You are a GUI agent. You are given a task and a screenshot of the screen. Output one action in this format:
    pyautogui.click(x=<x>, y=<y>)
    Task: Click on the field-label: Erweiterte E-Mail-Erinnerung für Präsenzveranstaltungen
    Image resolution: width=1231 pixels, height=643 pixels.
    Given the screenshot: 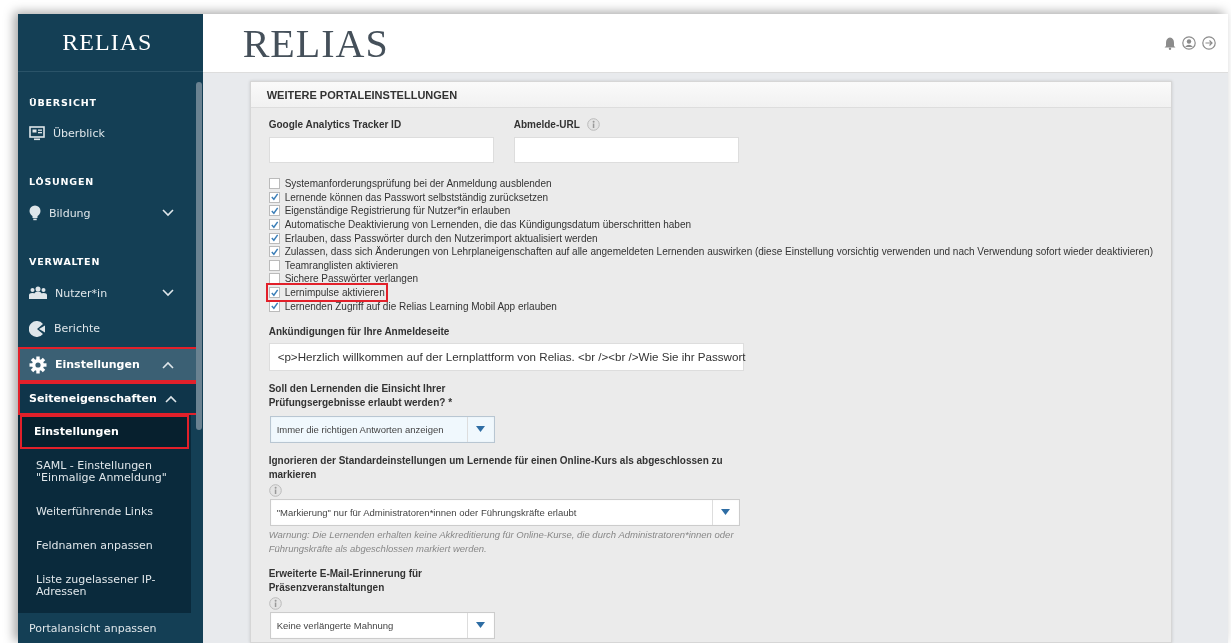 What is the action you would take?
    pyautogui.click(x=345, y=580)
    